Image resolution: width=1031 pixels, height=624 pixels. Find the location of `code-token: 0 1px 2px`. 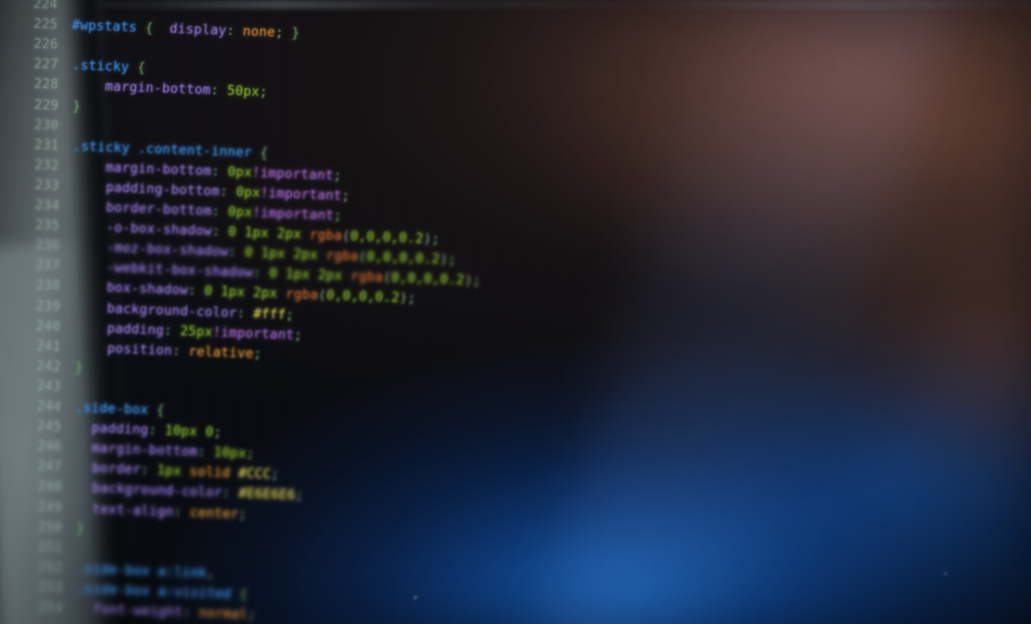

code-token: 0 1px 2px is located at coordinates (240, 293).